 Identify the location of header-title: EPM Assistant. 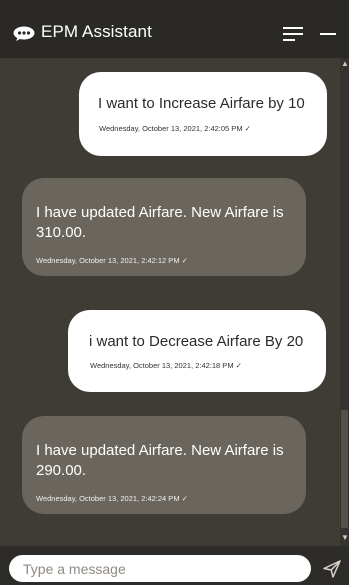
(96, 31).